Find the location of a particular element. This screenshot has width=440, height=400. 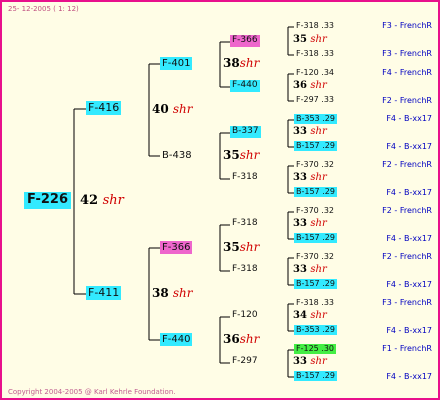

gen4-generation-1: 36 shr is located at coordinates (310, 85).